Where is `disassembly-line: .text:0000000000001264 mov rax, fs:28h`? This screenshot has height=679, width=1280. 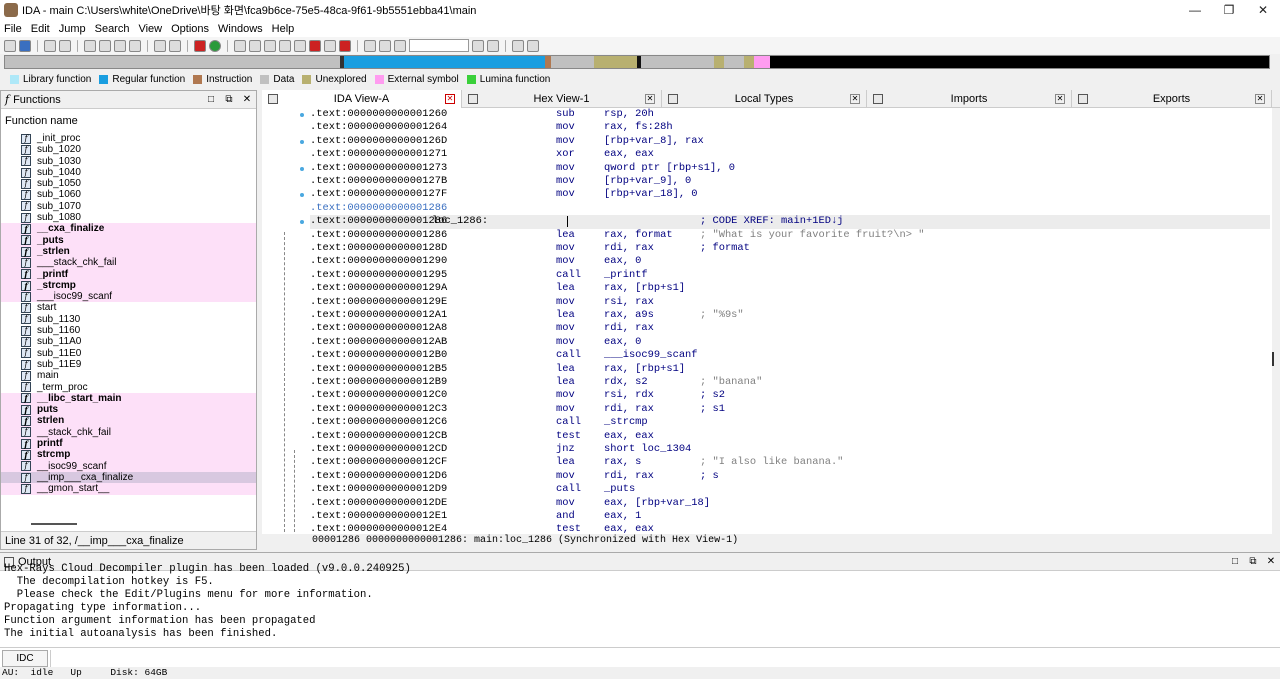
disassembly-line: .text:0000000000001264 mov rax, fs:28h is located at coordinates (790, 127).